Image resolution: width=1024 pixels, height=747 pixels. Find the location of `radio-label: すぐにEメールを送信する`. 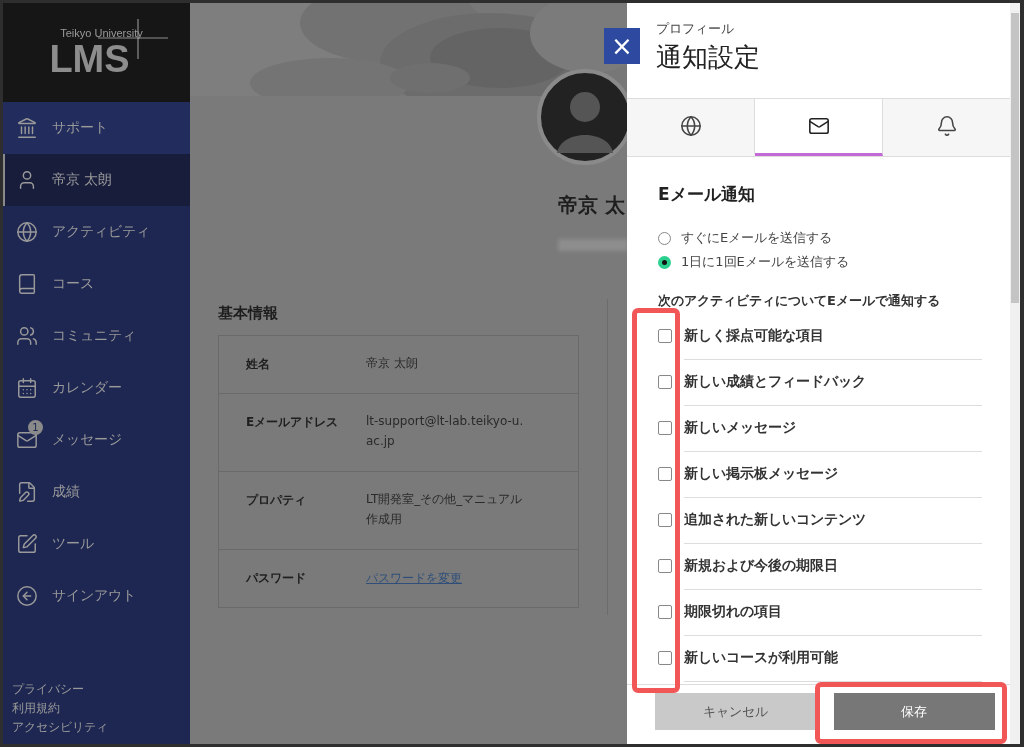

radio-label: すぐにEメールを送信する is located at coordinates (757, 238).